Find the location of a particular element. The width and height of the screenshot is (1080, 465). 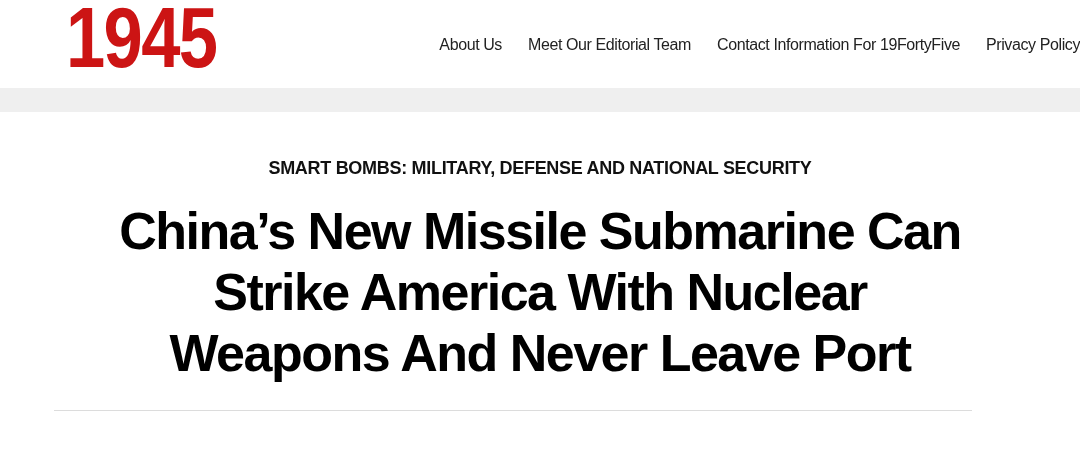

nav-link: Contact Information For 19FortyFive is located at coordinates (838, 45).